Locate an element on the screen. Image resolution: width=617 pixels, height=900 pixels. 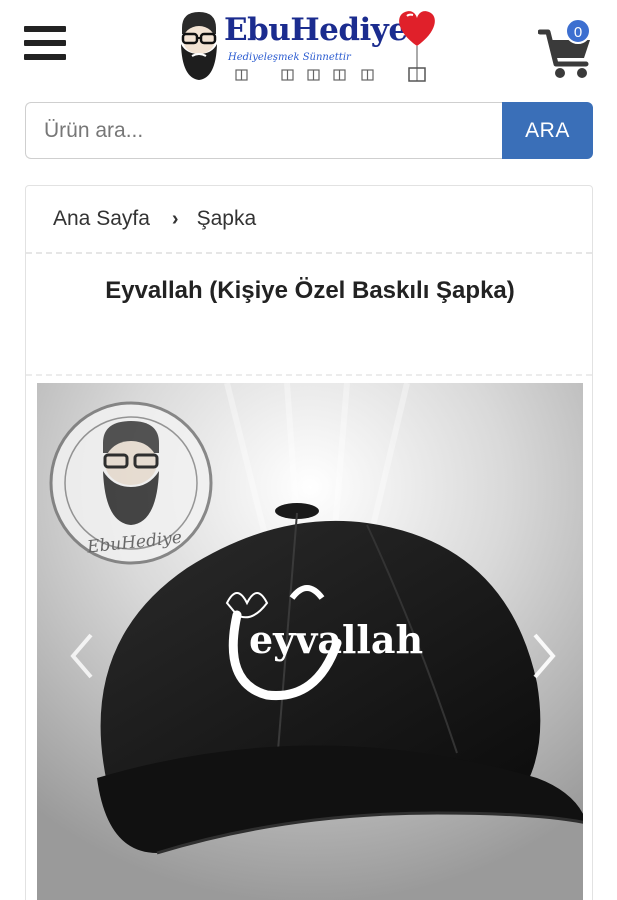
search-input is located at coordinates (263, 130).